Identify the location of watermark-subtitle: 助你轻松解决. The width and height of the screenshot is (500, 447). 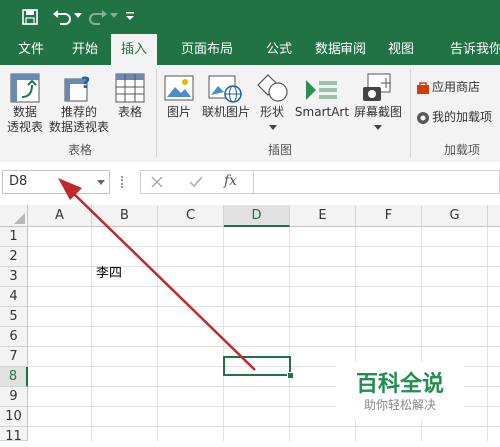
(399, 405).